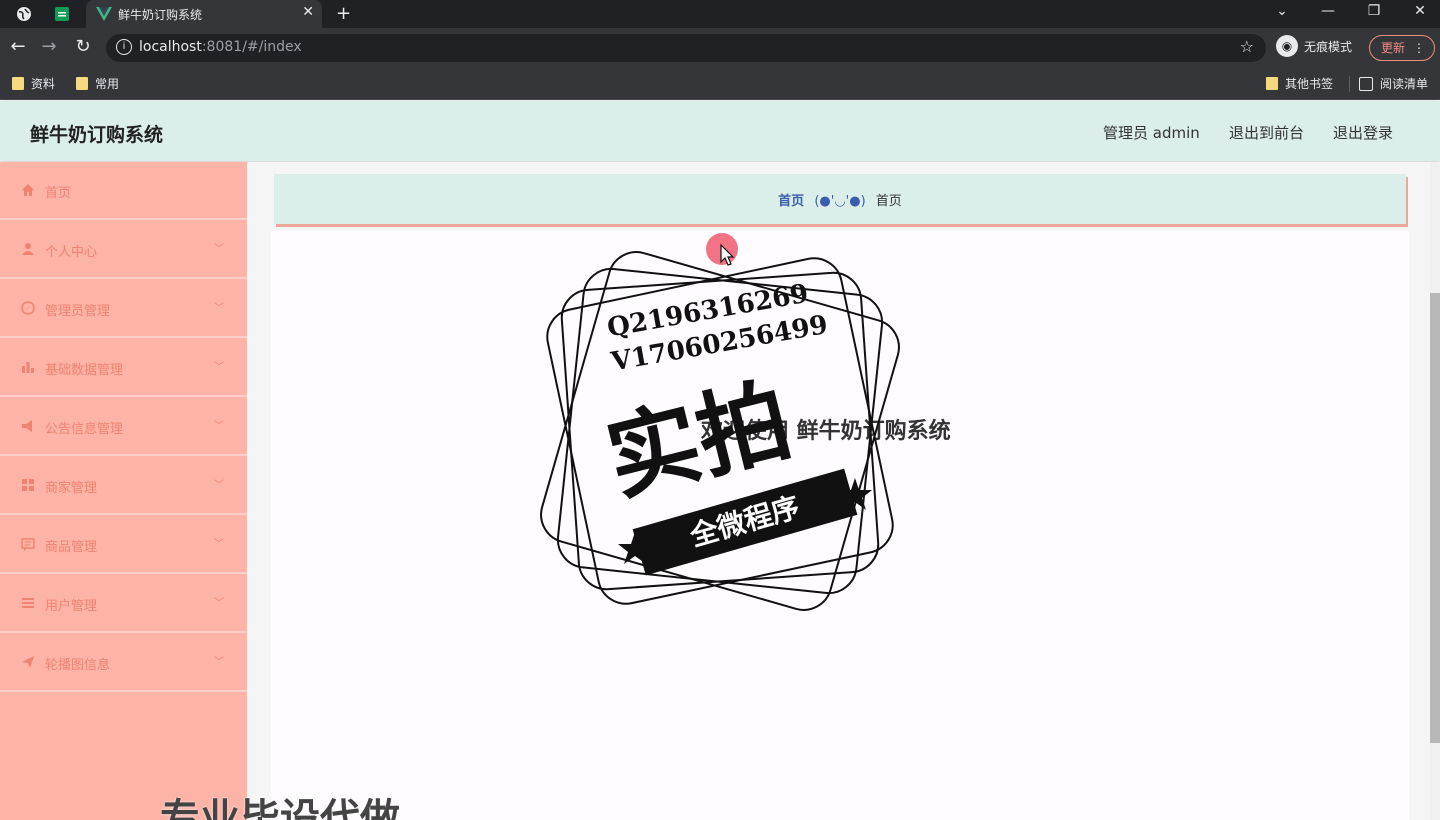 The width and height of the screenshot is (1440, 820). Describe the element at coordinates (33, 83) in the screenshot. I see `bookmark-folder-ziliao: 资料` at that location.